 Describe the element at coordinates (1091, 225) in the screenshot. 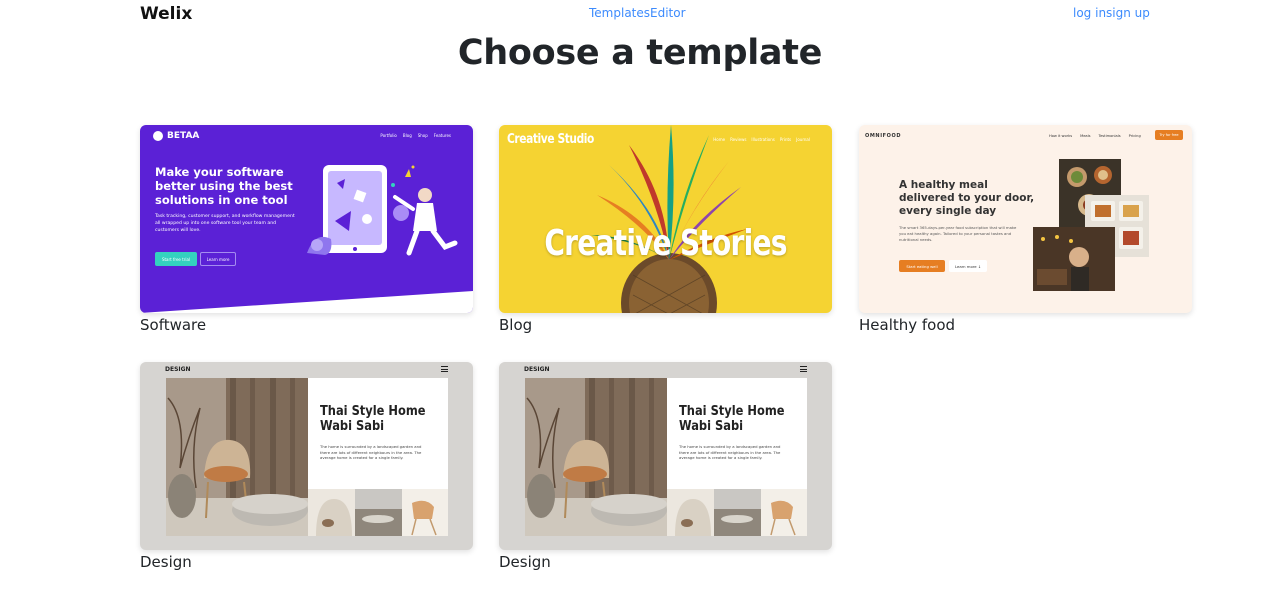

I see `food-photo-collage` at that location.